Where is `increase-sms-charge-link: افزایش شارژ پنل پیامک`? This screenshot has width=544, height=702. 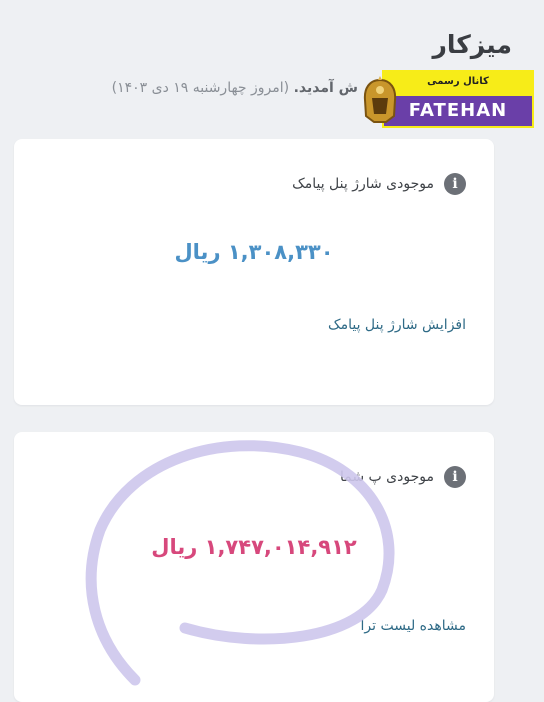 increase-sms-charge-link: افزایش شارژ پنل پیامک is located at coordinates (397, 325).